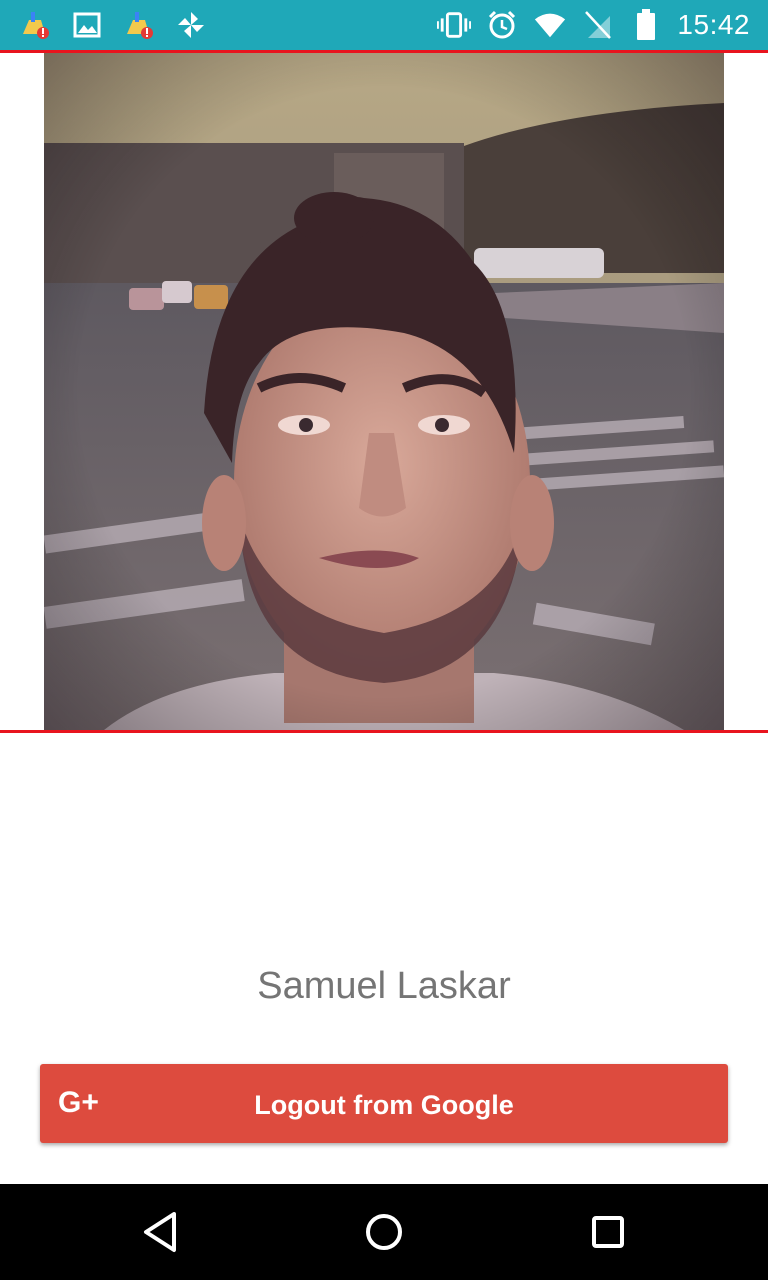 The image size is (768, 1280). I want to click on recents-button, so click(608, 1232).